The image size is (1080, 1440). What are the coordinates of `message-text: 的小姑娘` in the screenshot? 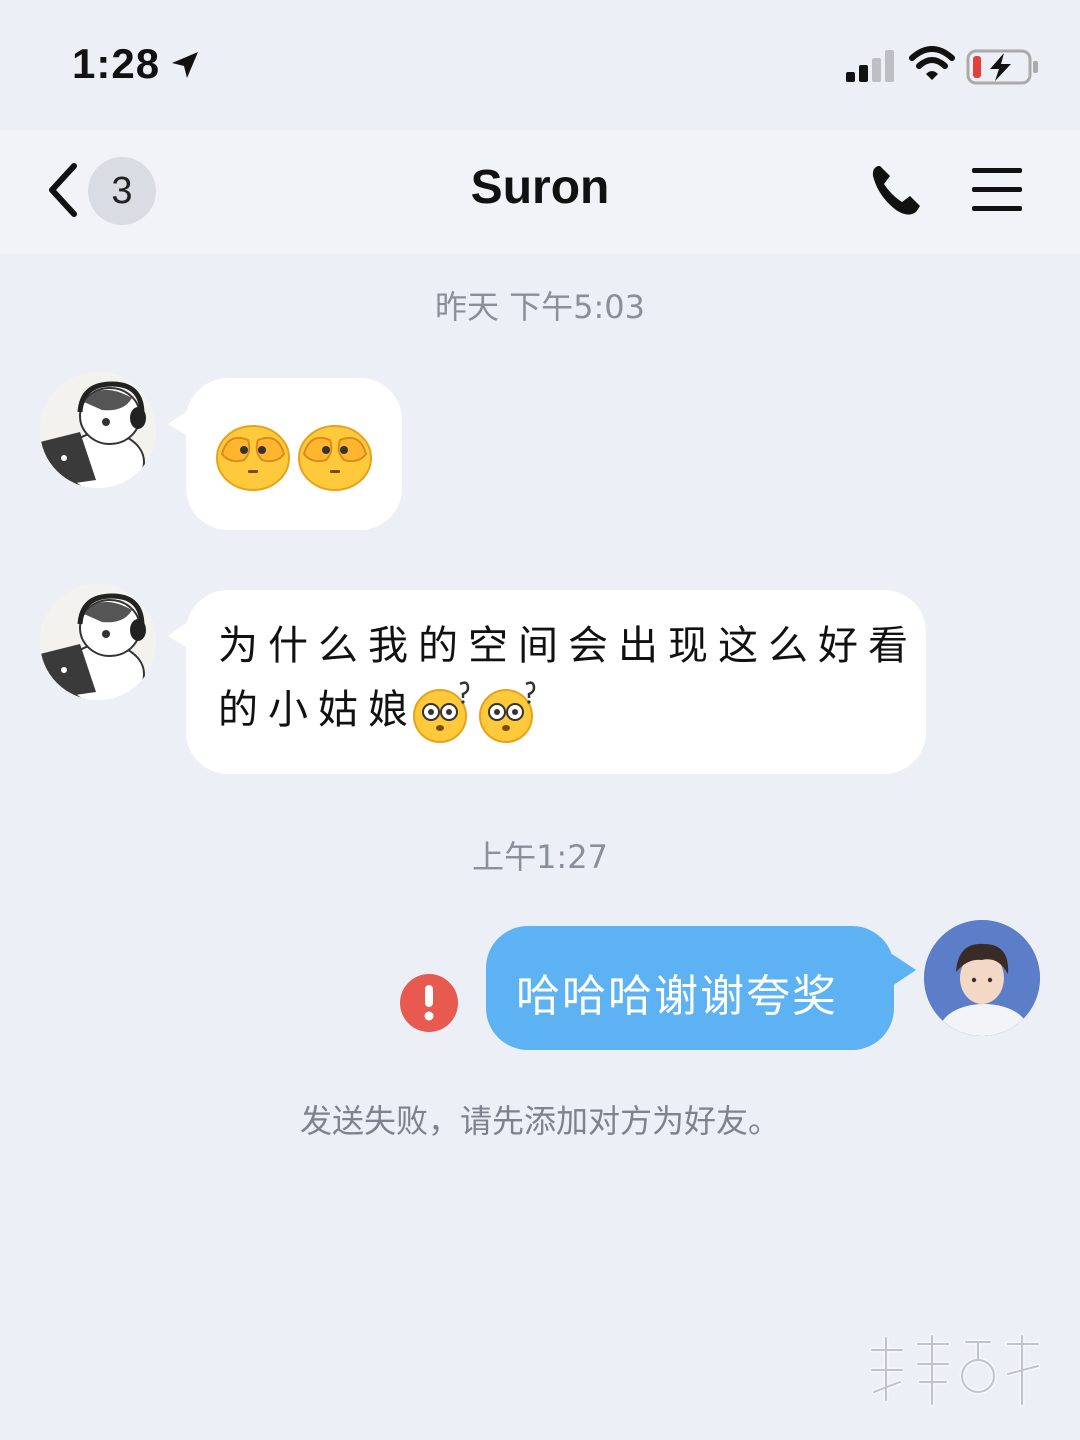 It's located at (318, 710).